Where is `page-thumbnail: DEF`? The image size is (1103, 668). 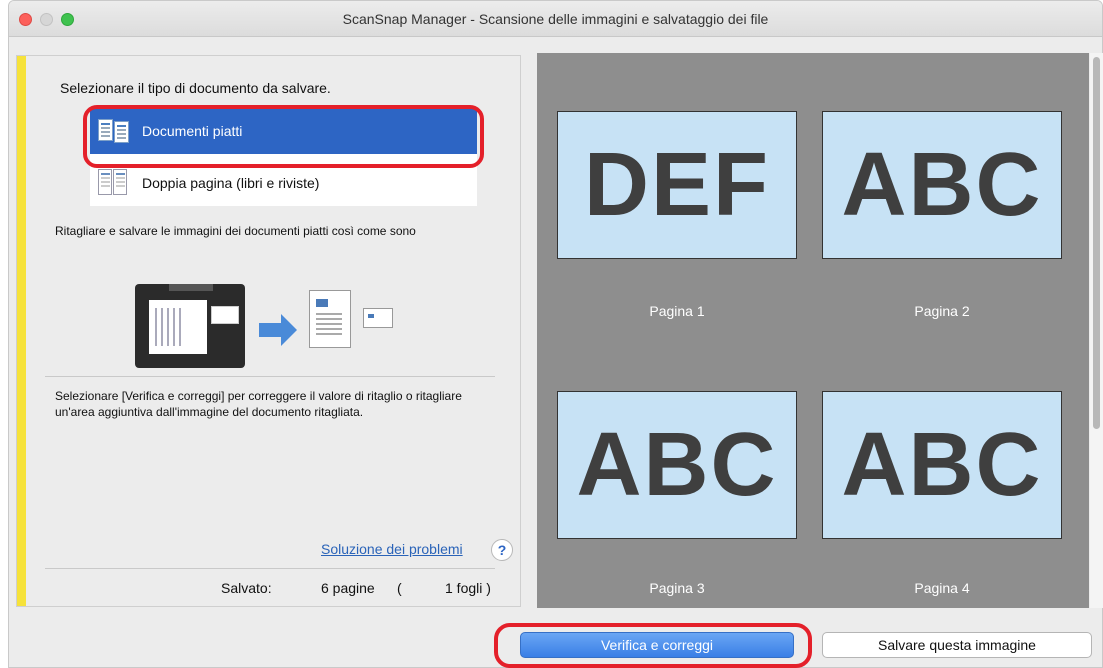 page-thumbnail: DEF is located at coordinates (677, 185).